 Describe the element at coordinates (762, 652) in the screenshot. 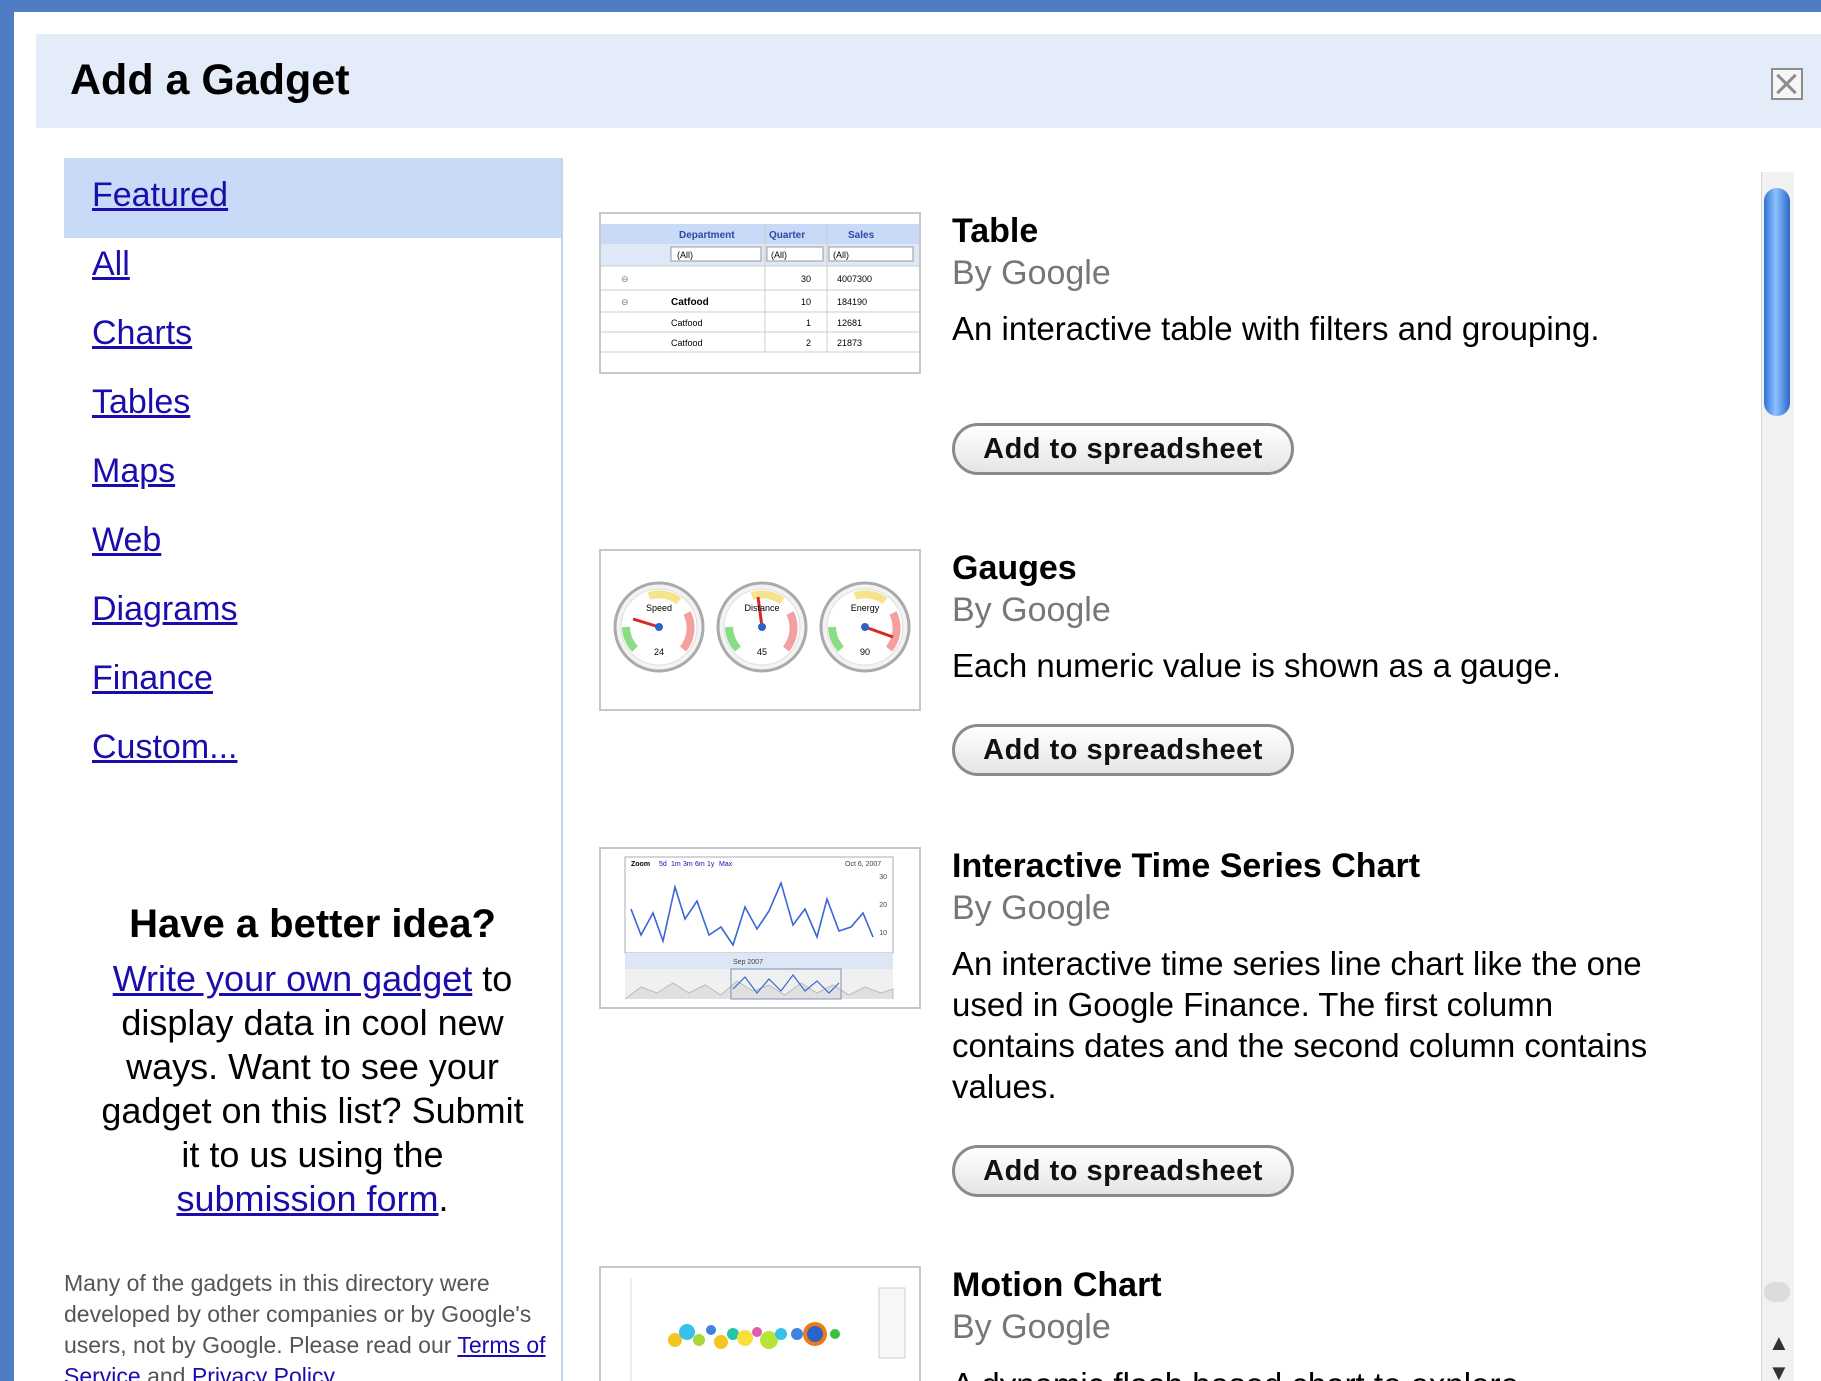

I see `gauge-value: 45` at that location.